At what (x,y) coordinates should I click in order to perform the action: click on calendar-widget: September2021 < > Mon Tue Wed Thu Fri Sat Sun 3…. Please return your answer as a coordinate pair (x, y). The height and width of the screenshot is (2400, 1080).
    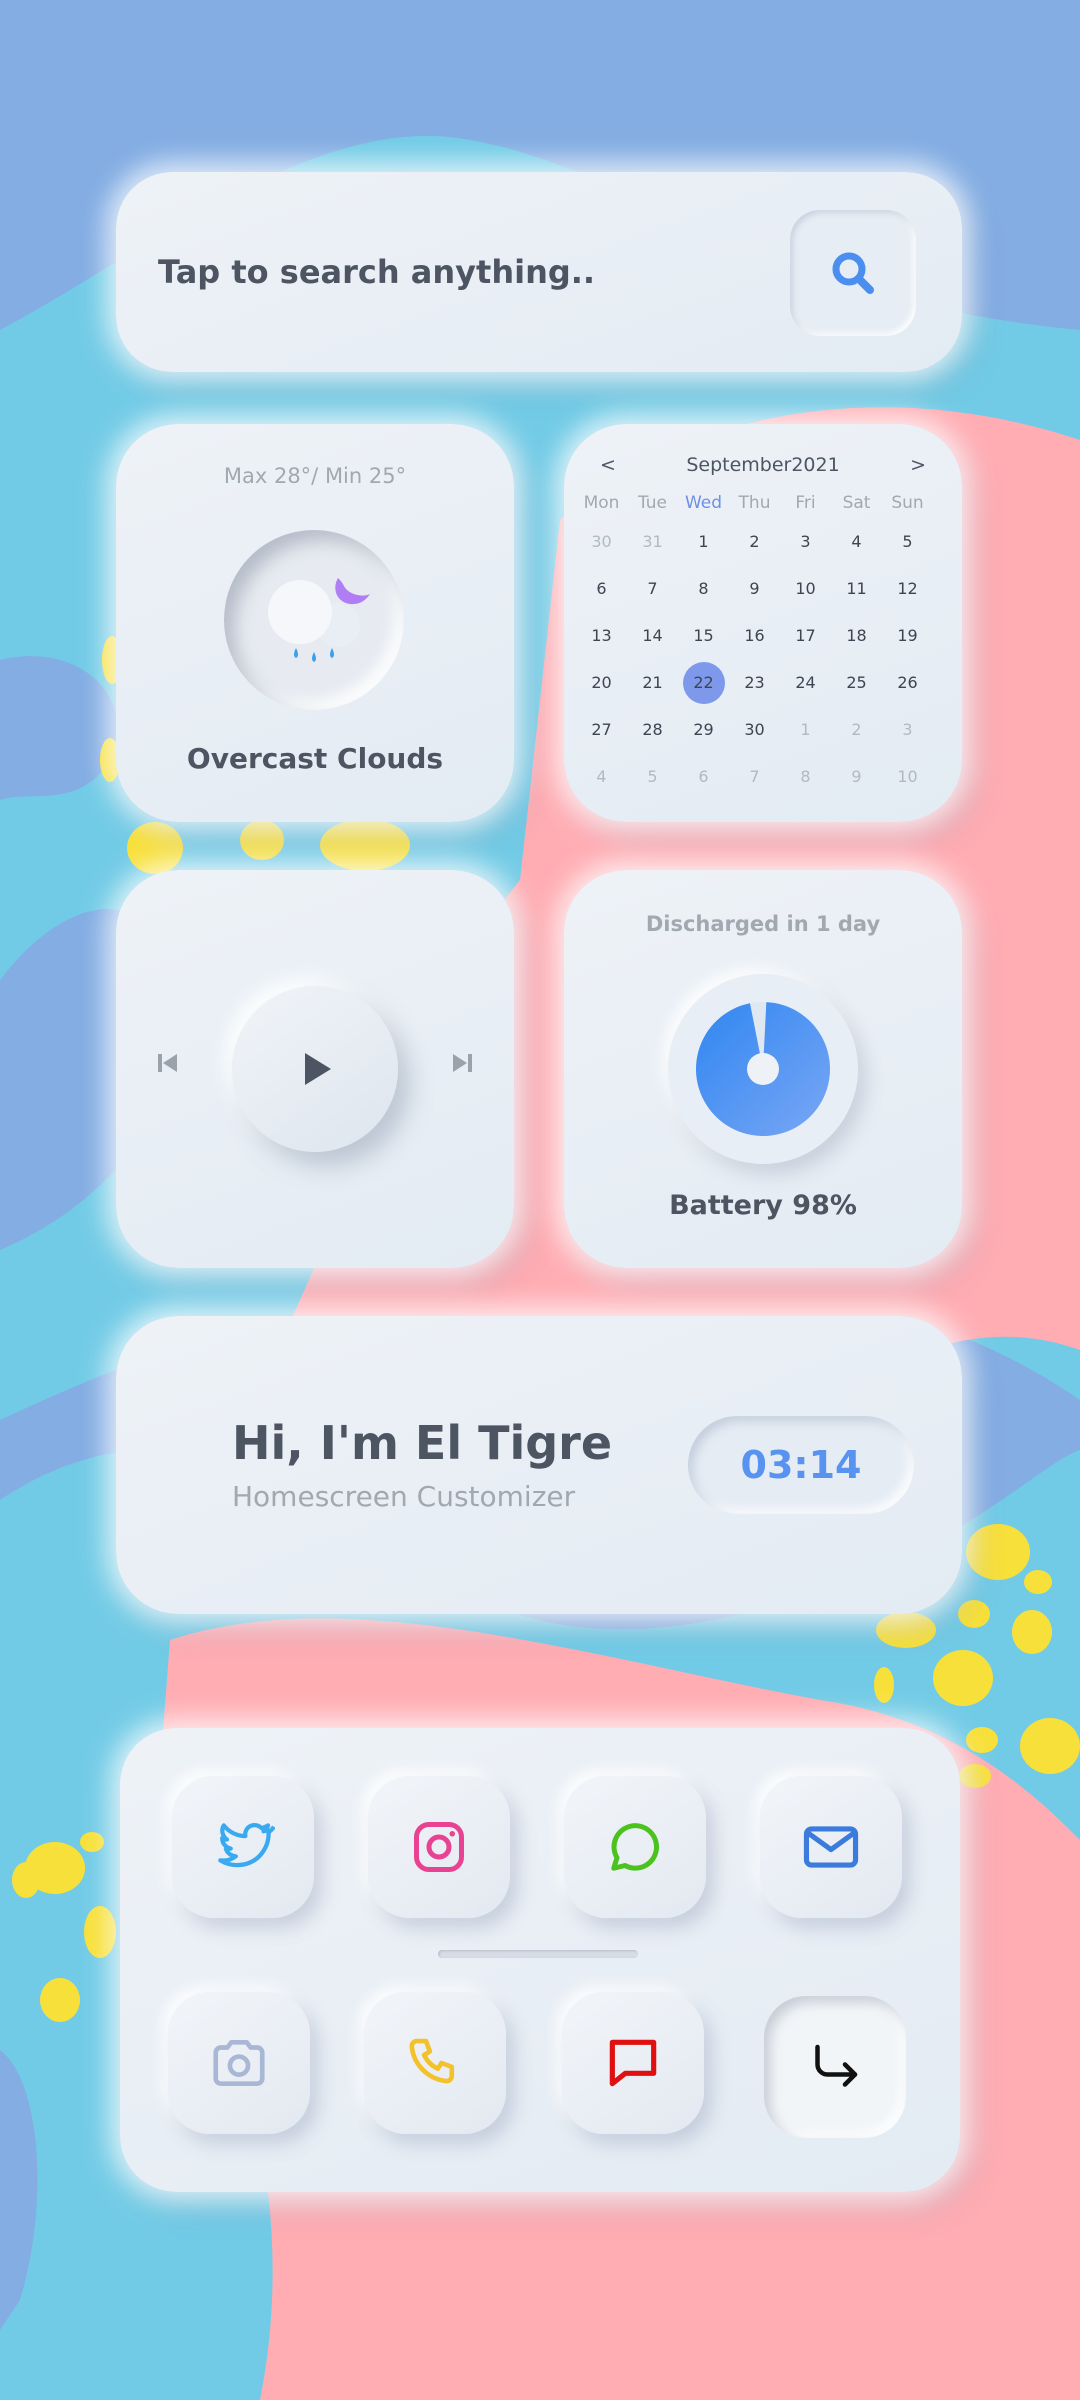
    Looking at the image, I should click on (763, 623).